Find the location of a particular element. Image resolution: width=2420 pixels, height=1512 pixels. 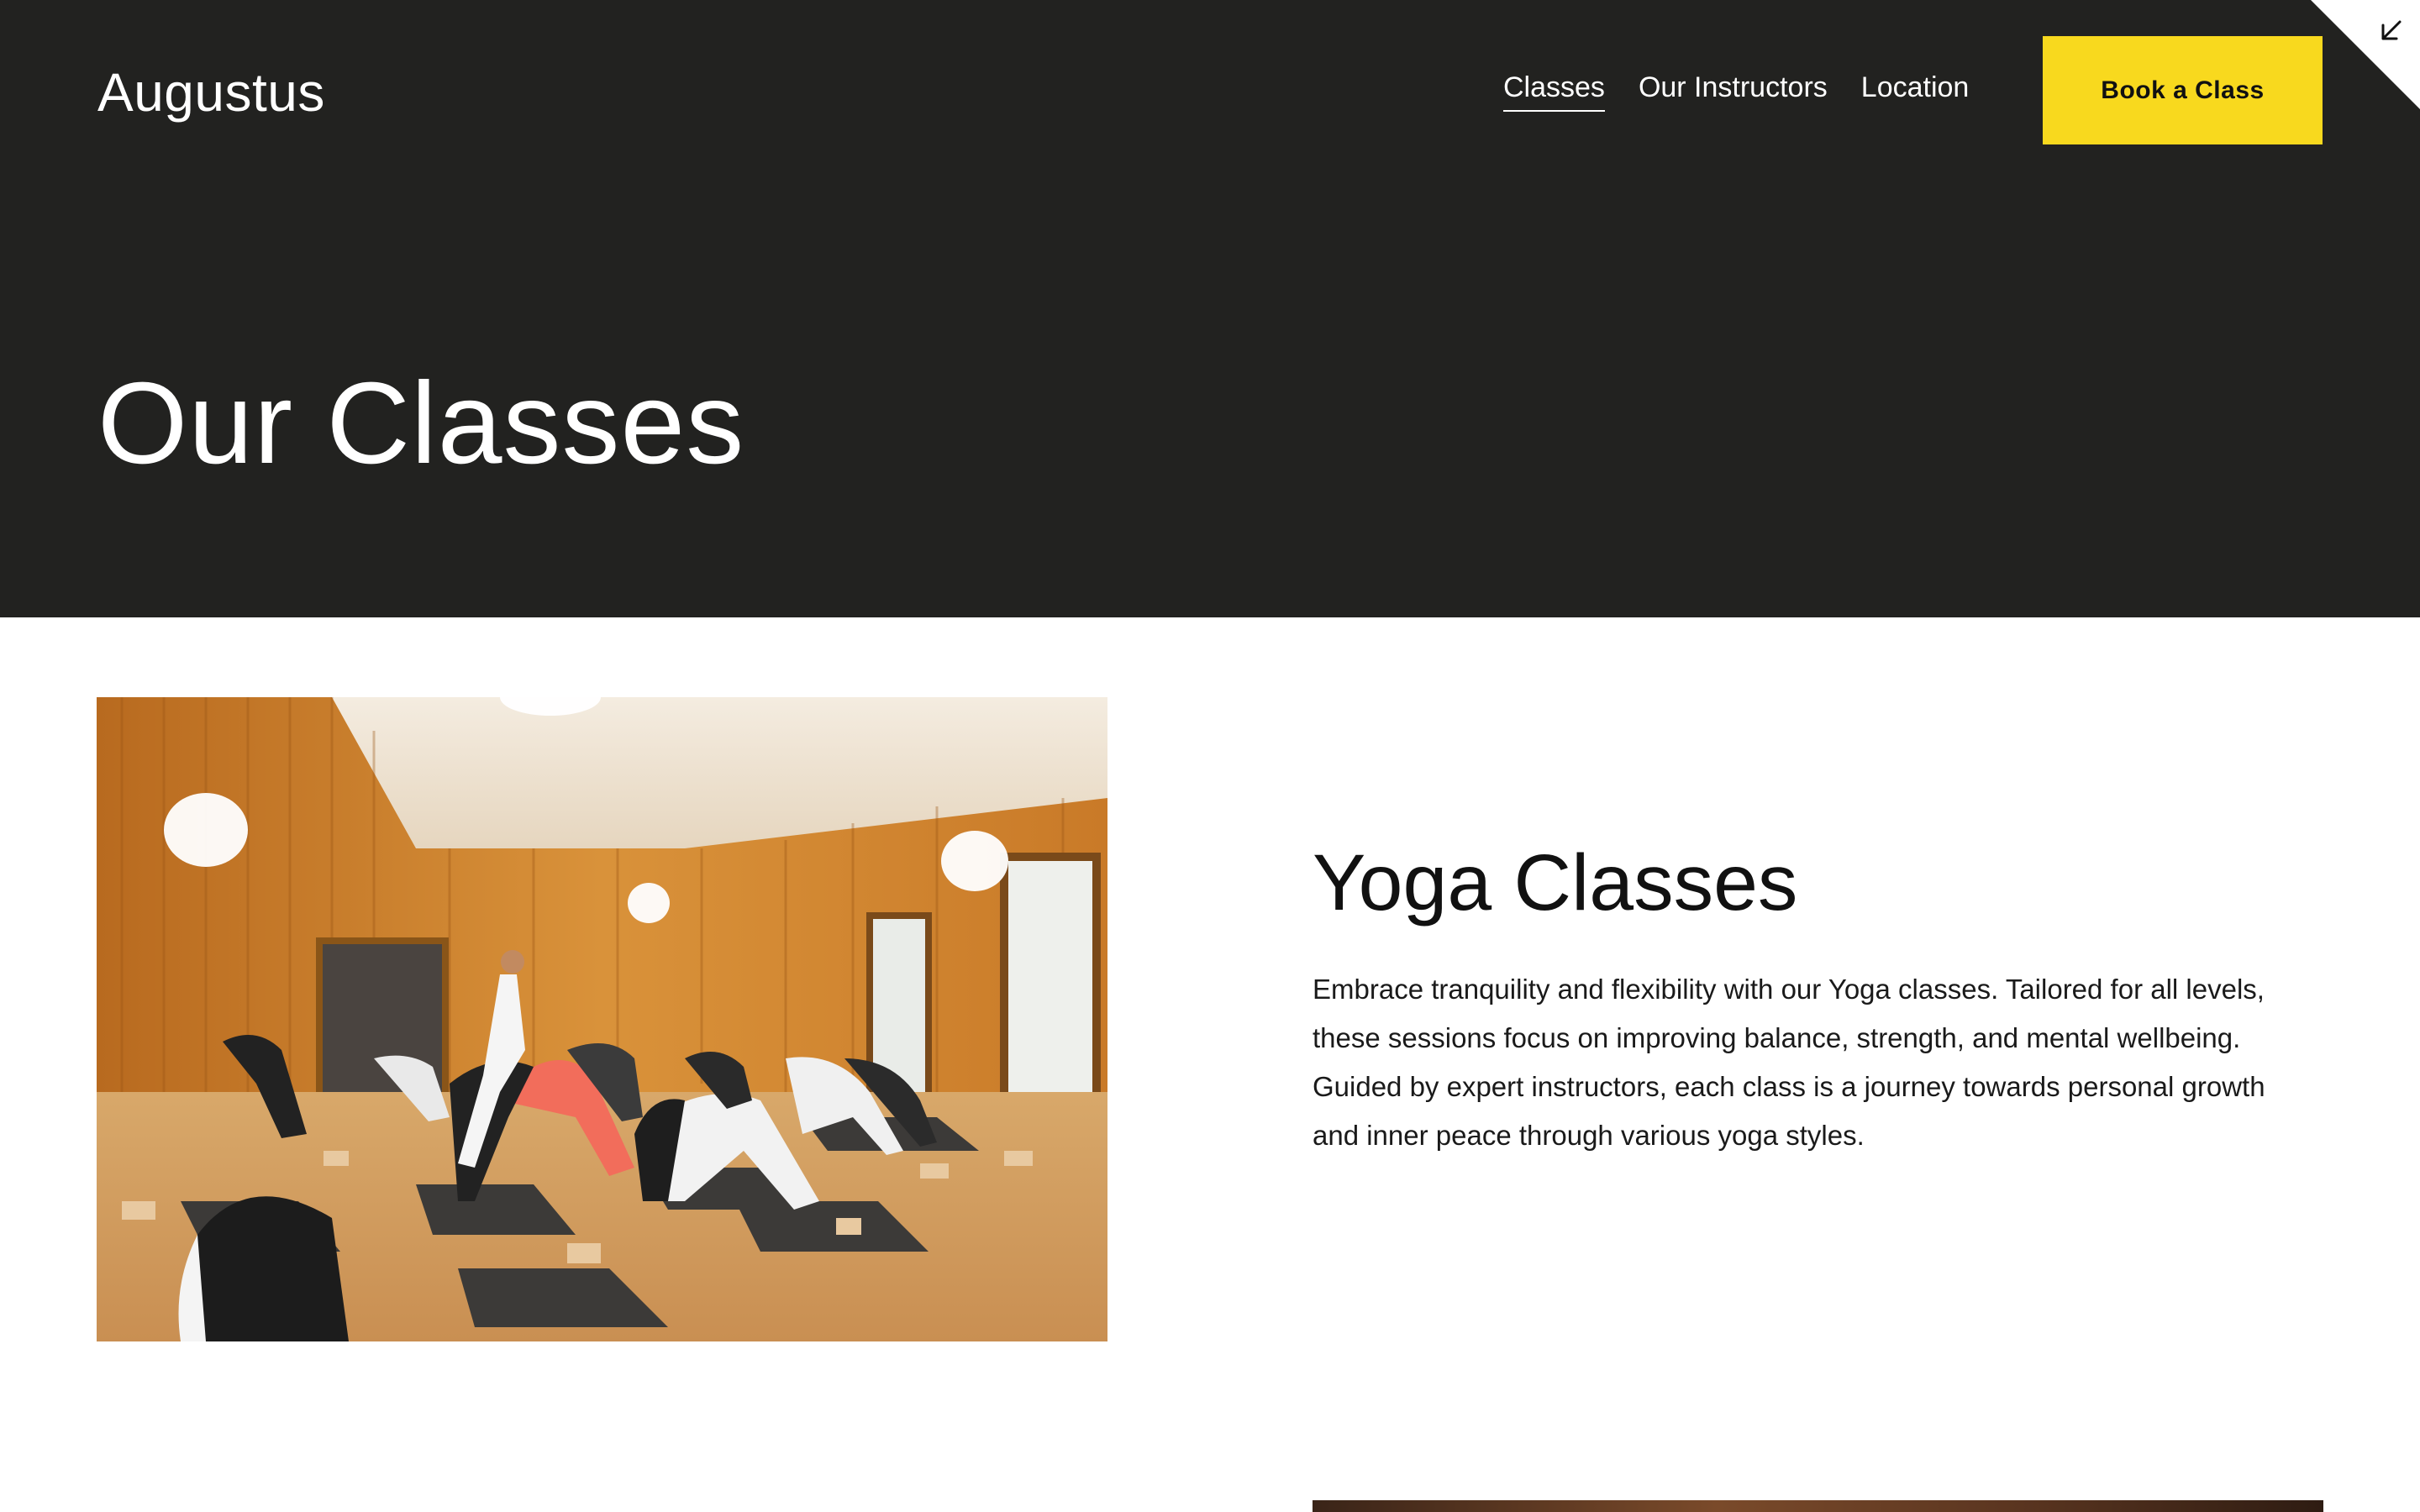

next-class-photo is located at coordinates (1818, 1506).